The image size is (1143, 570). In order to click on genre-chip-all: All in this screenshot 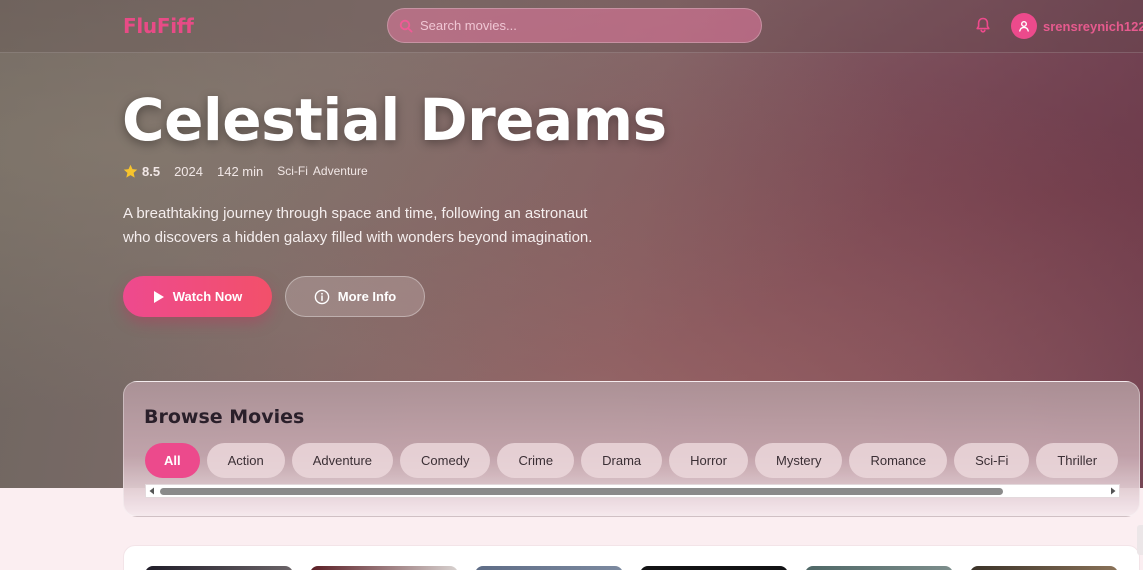, I will do `click(172, 460)`.